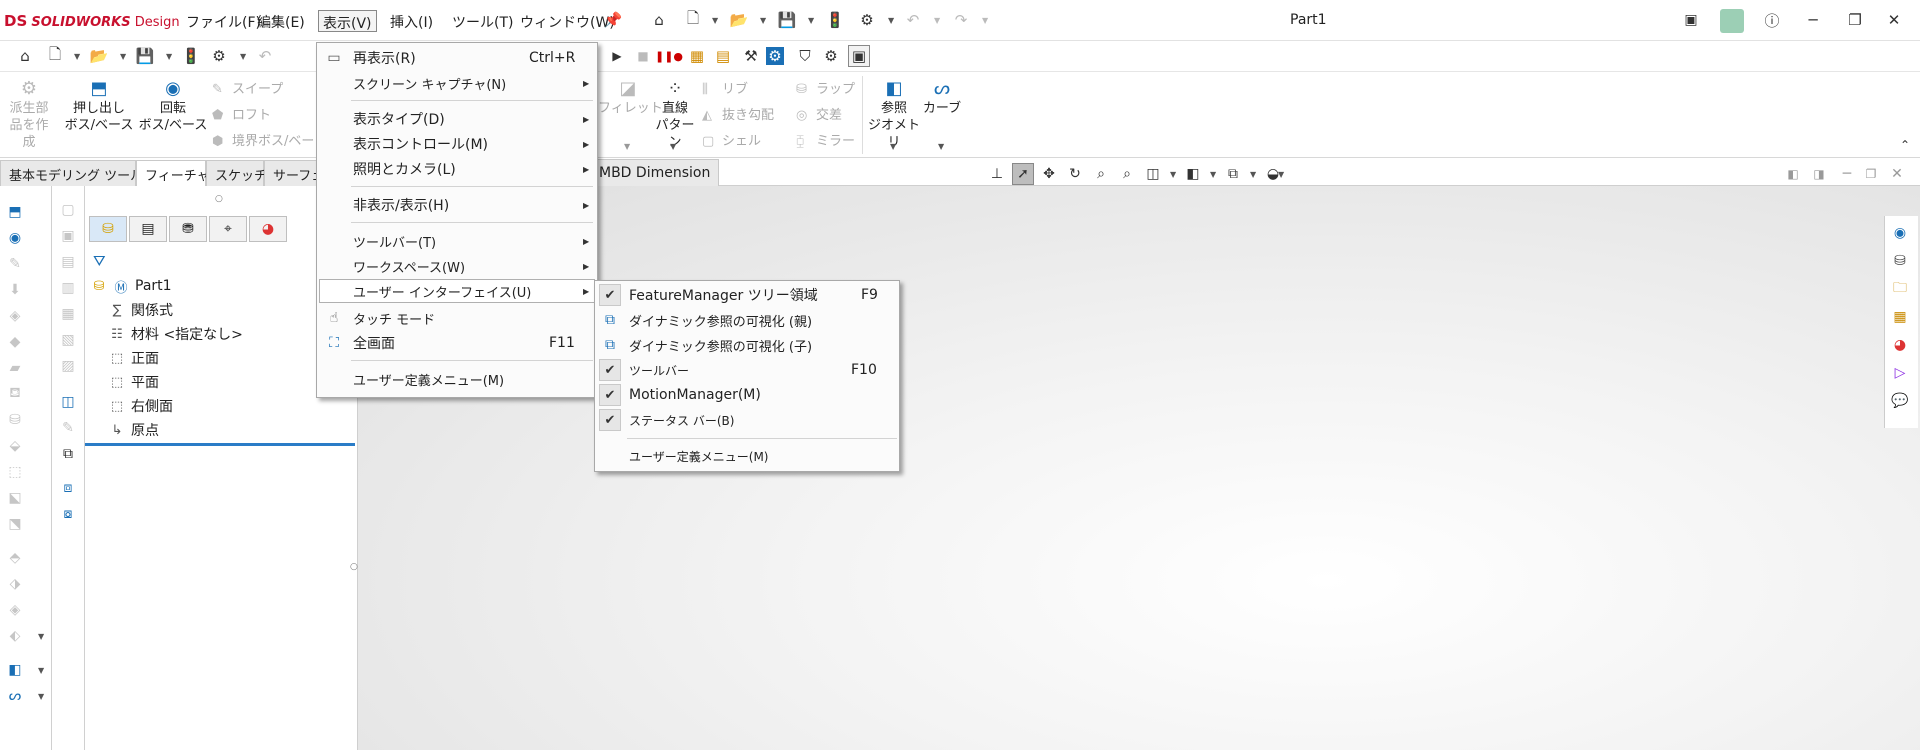 Image resolution: width=1920 pixels, height=750 pixels. Describe the element at coordinates (725, 87) in the screenshot. I see `rib-button: ⫼ リブ` at that location.